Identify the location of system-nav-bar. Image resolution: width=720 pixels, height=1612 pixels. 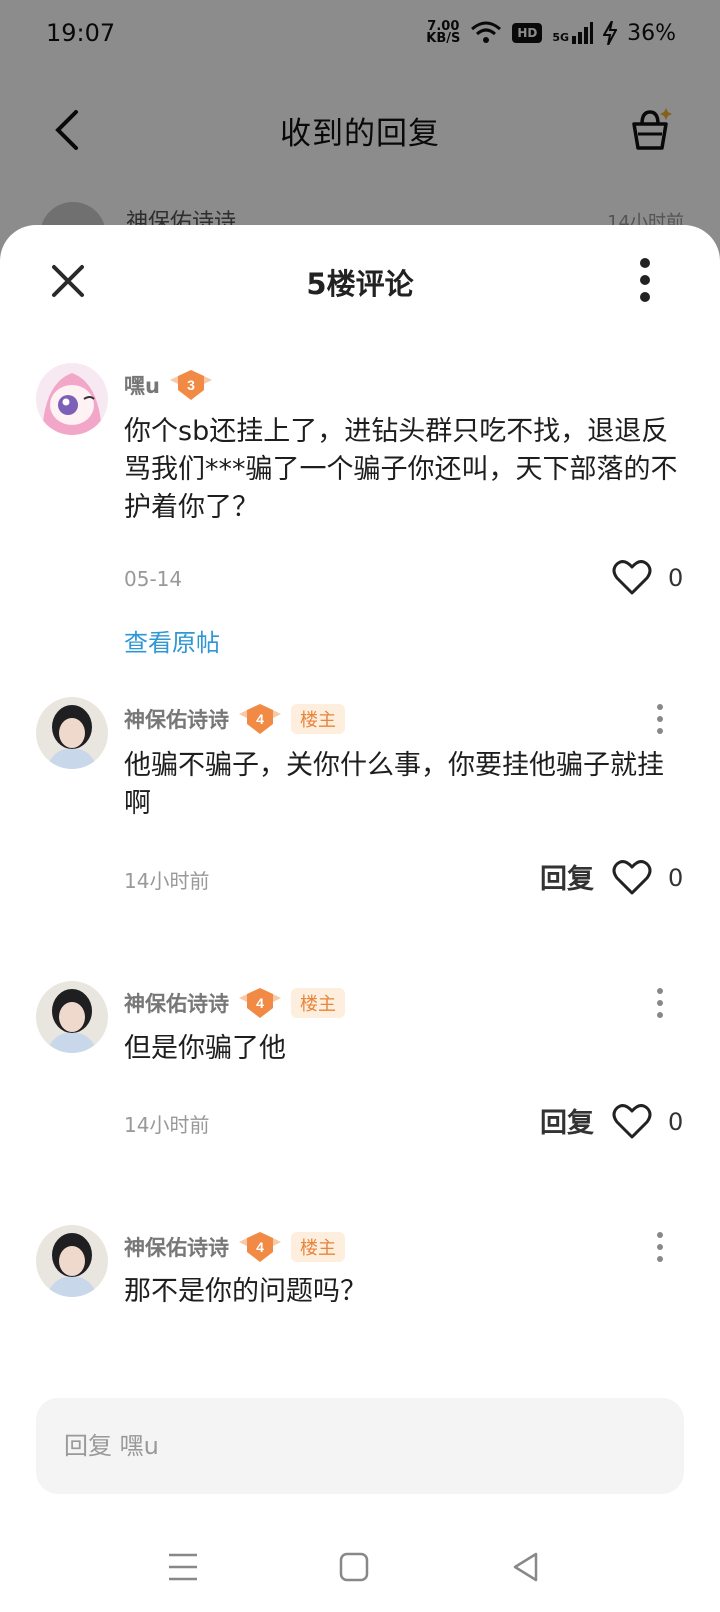
(360, 1568).